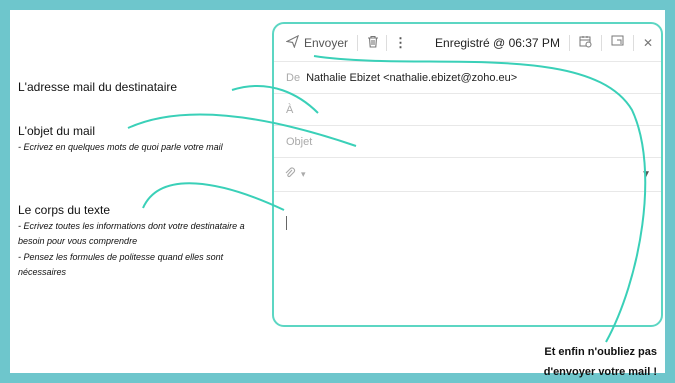  I want to click on recipient-connector, so click(275, 99).